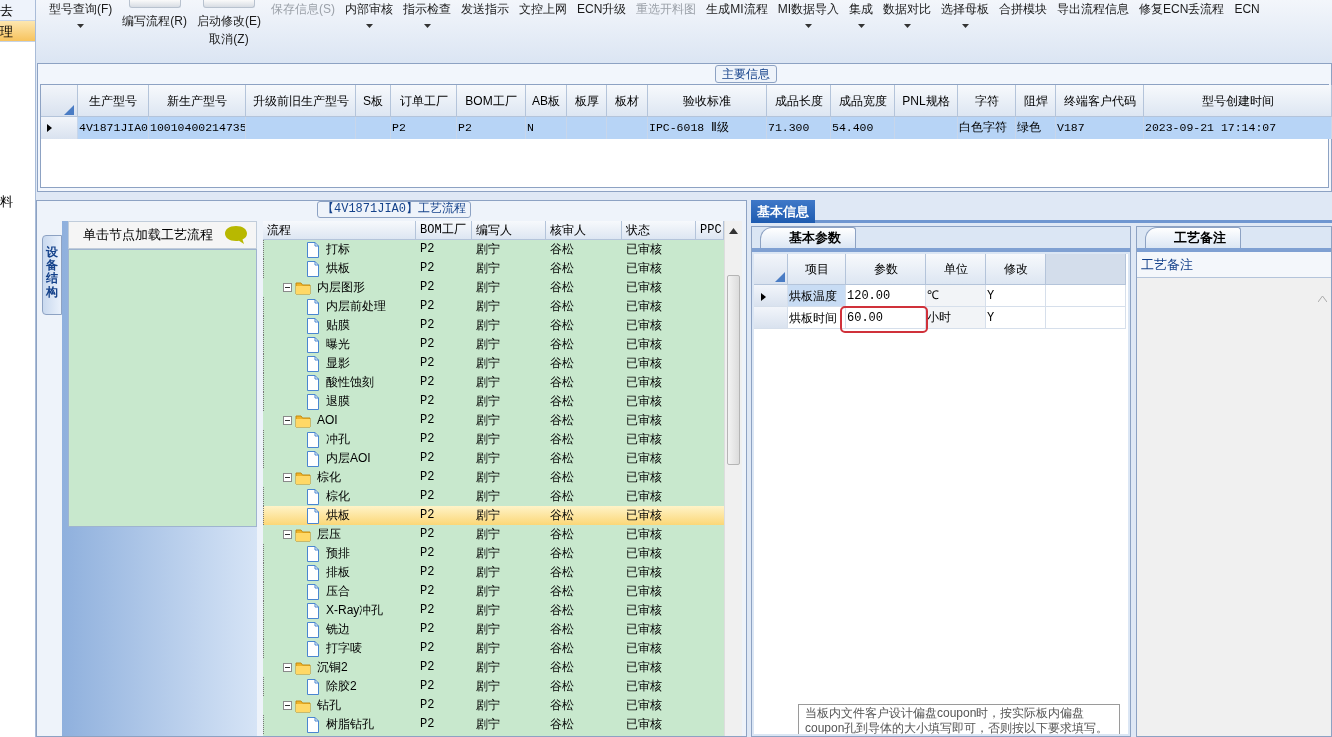  Describe the element at coordinates (733, 478) in the screenshot. I see `scrollbar` at that location.